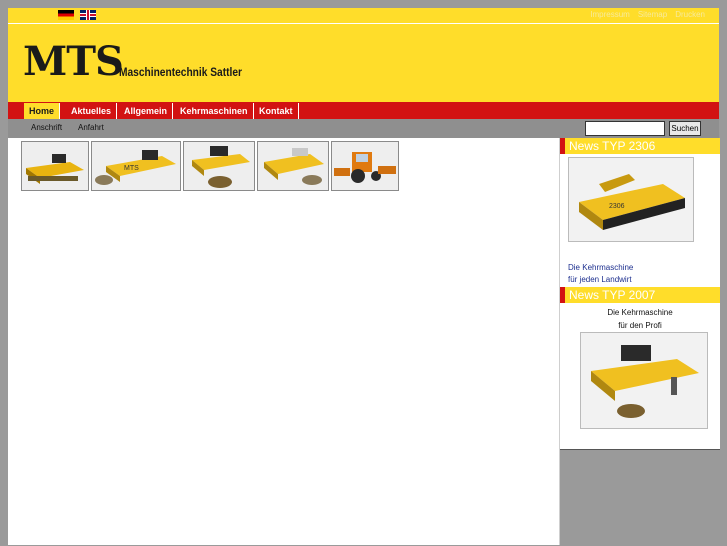 The height and width of the screenshot is (546, 727). I want to click on nav-item-kontakt: Kontakt, so click(276, 111).